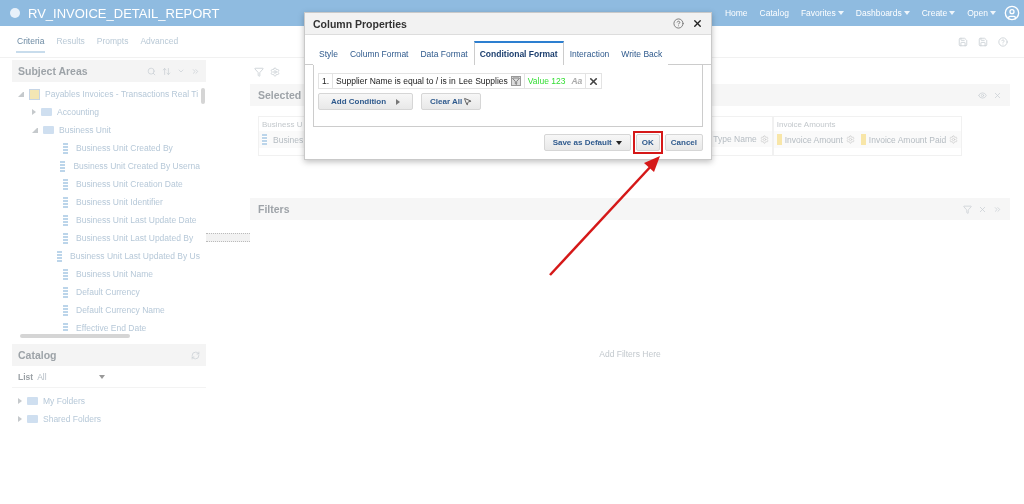 This screenshot has height=504, width=1024. I want to click on nav-link: Dashboards, so click(882, 13).